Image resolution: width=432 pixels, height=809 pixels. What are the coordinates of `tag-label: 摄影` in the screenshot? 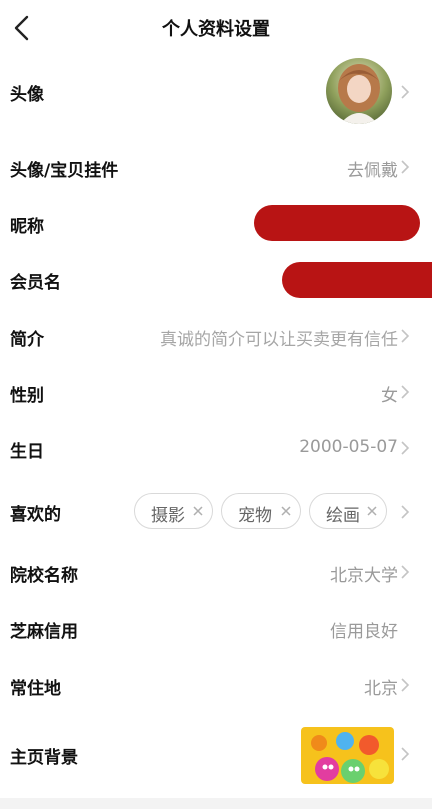 It's located at (168, 516).